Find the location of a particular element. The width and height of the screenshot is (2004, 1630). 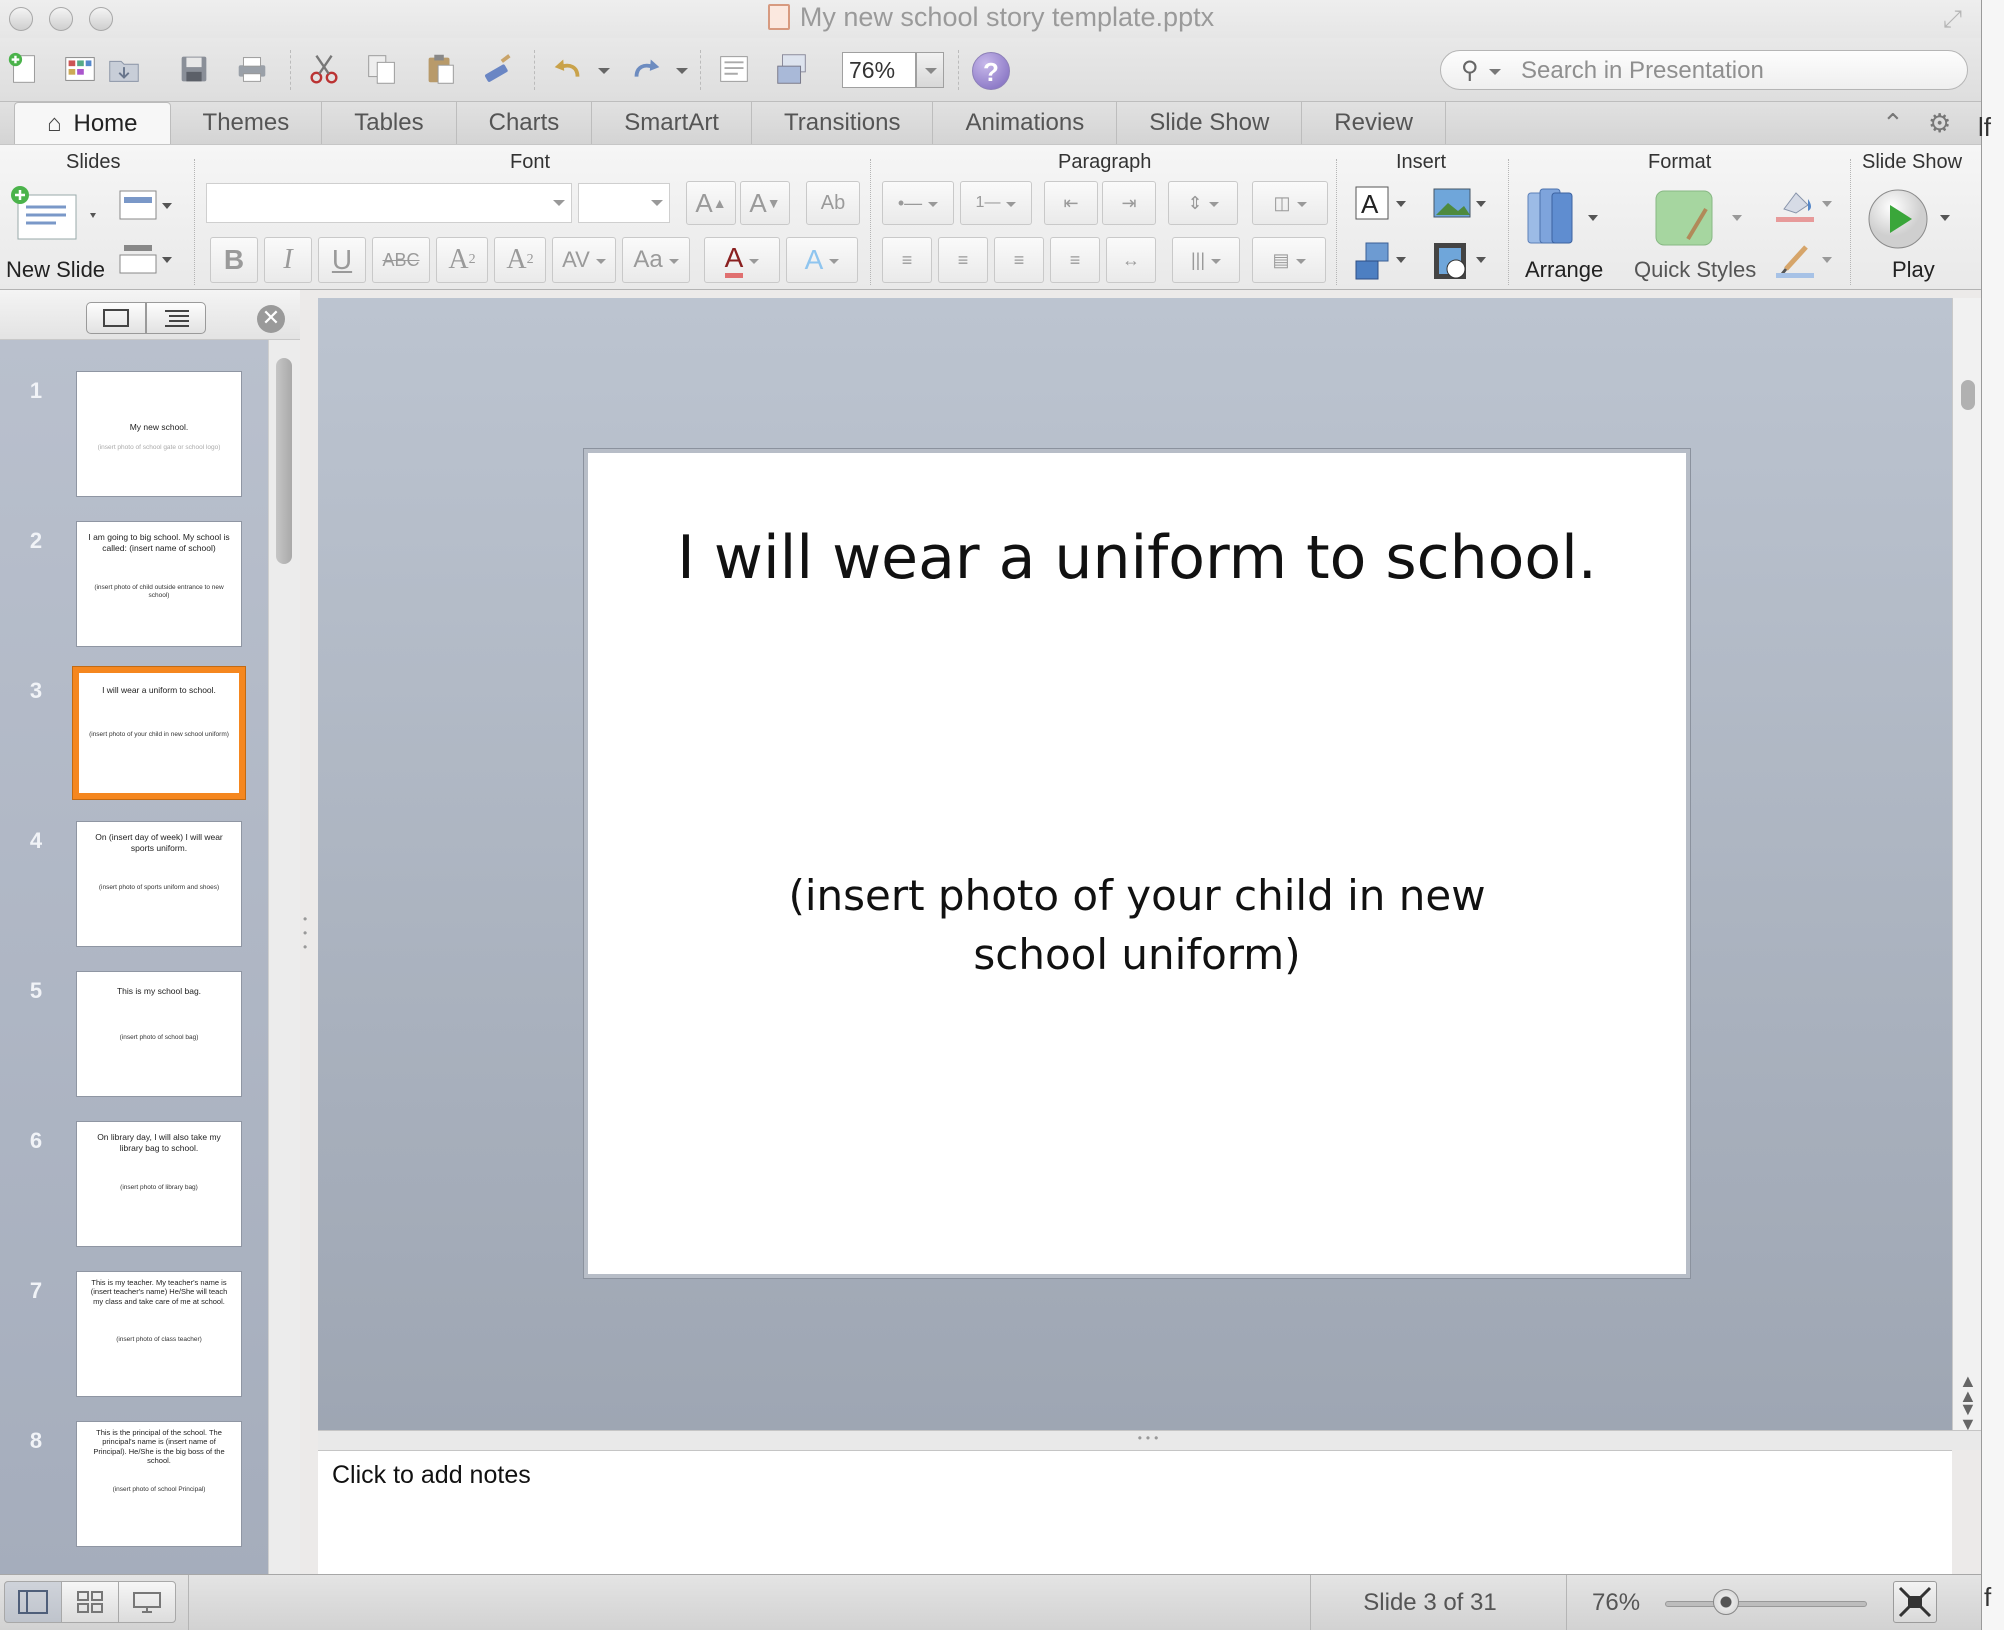

paste-button is located at coordinates (440, 69).